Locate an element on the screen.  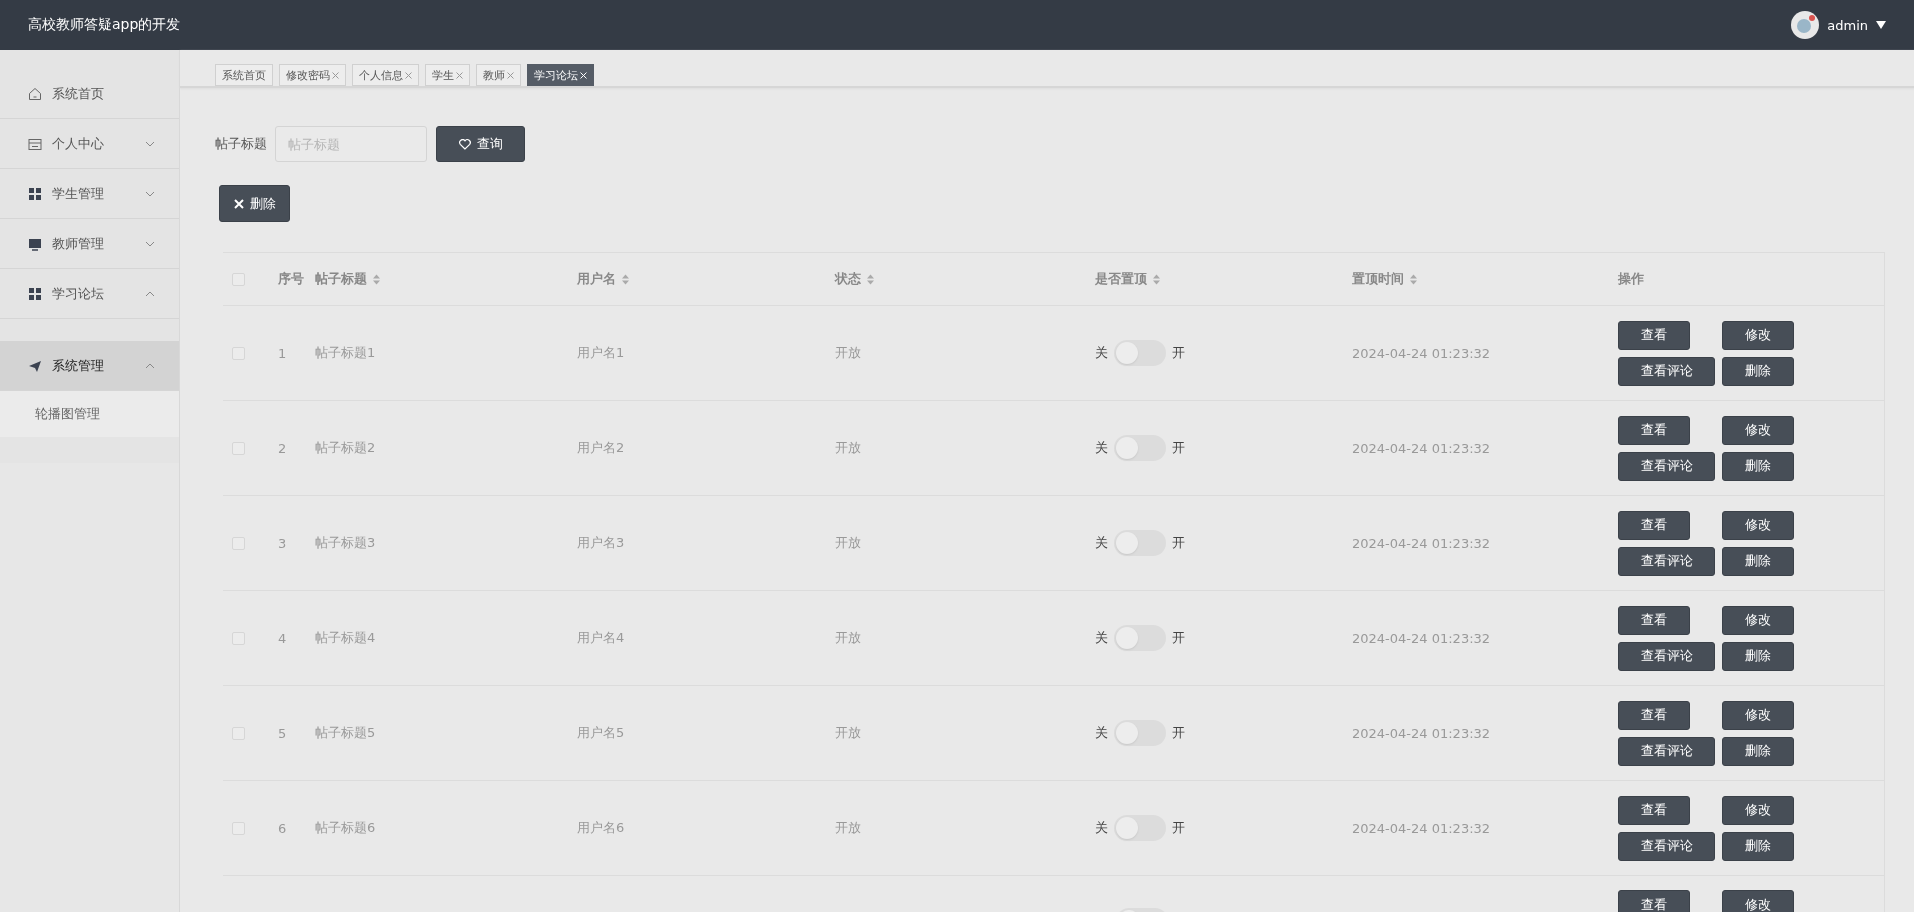
tab: 个人信息 is located at coordinates (385, 75).